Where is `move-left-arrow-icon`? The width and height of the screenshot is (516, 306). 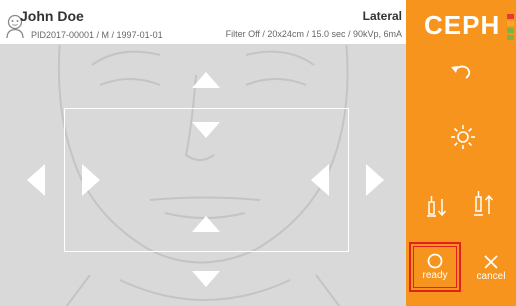
move-left-arrow-icon is located at coordinates (36, 180).